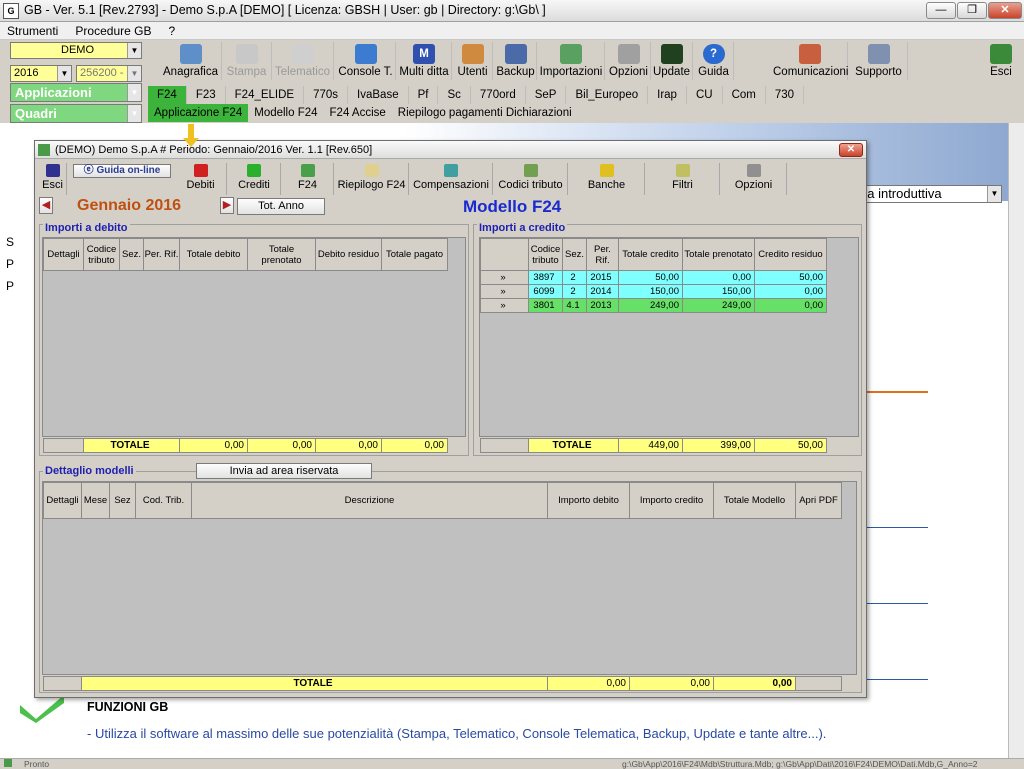 The height and width of the screenshot is (769, 1024). What do you see at coordinates (191, 61) in the screenshot?
I see `toolbar-anagrafica: Anagrafica` at bounding box center [191, 61].